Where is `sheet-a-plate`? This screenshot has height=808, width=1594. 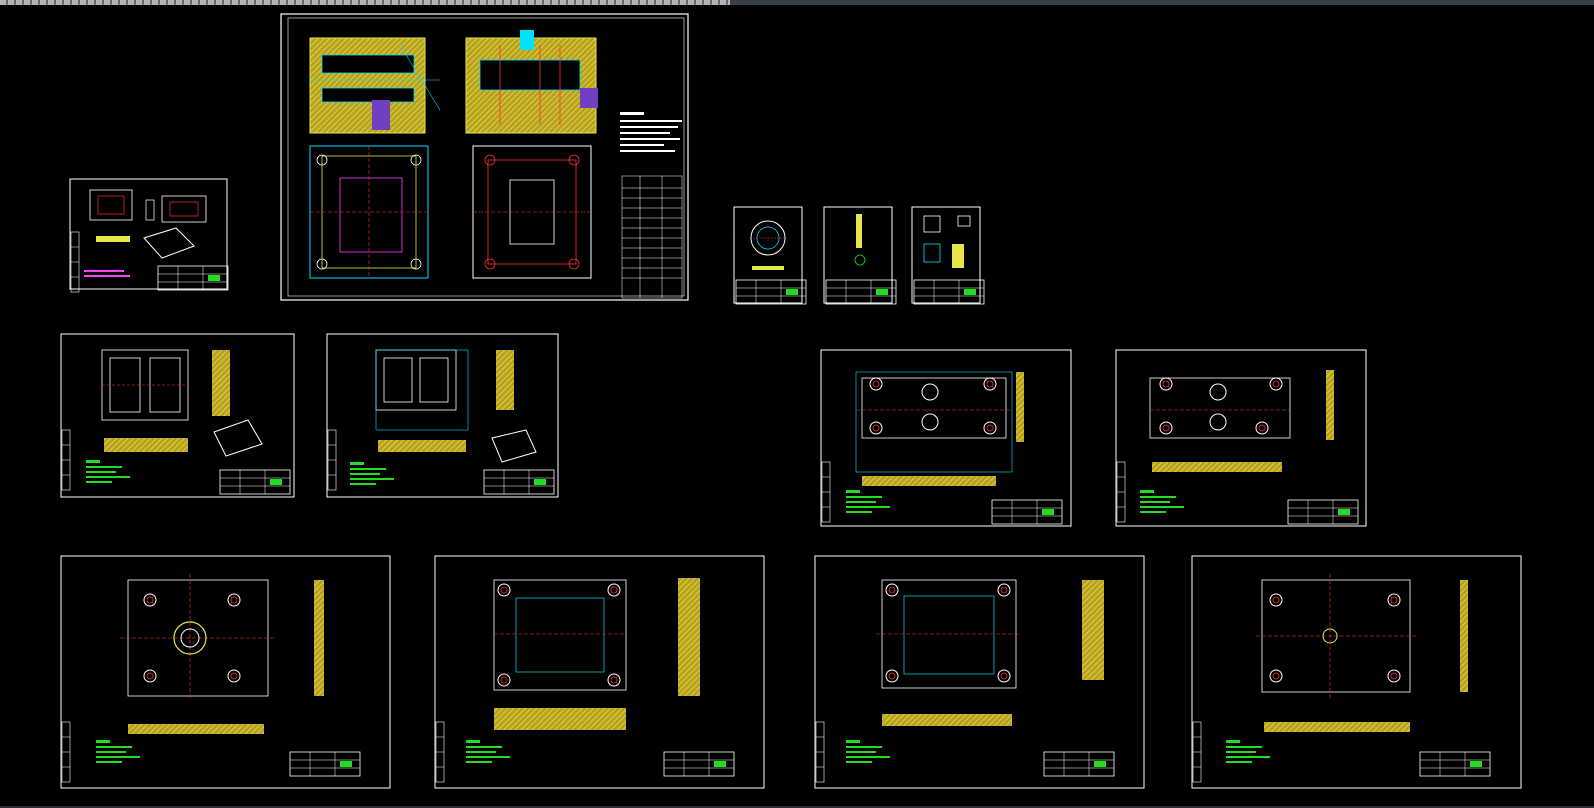 sheet-a-plate is located at coordinates (599, 672).